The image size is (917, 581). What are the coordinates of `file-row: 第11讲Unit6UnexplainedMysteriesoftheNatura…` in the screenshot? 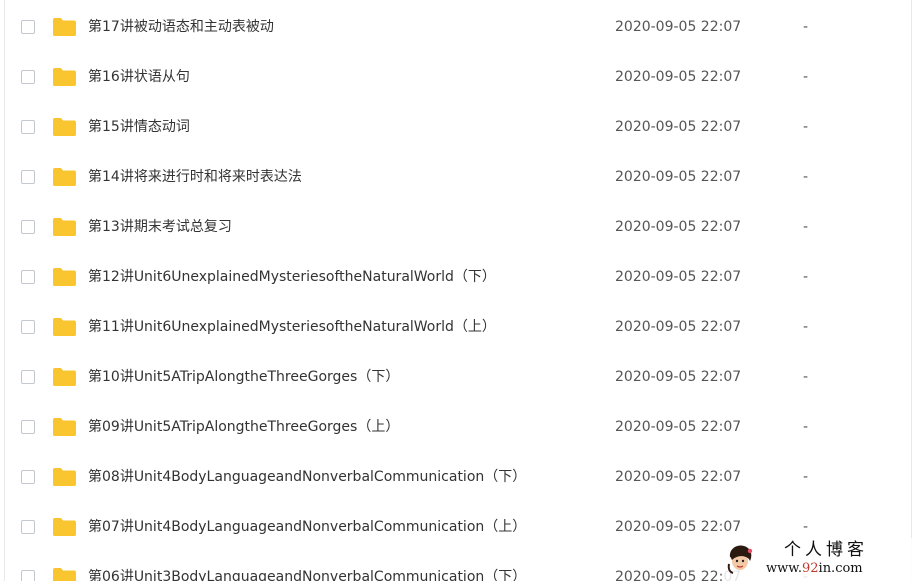 It's located at (458, 328).